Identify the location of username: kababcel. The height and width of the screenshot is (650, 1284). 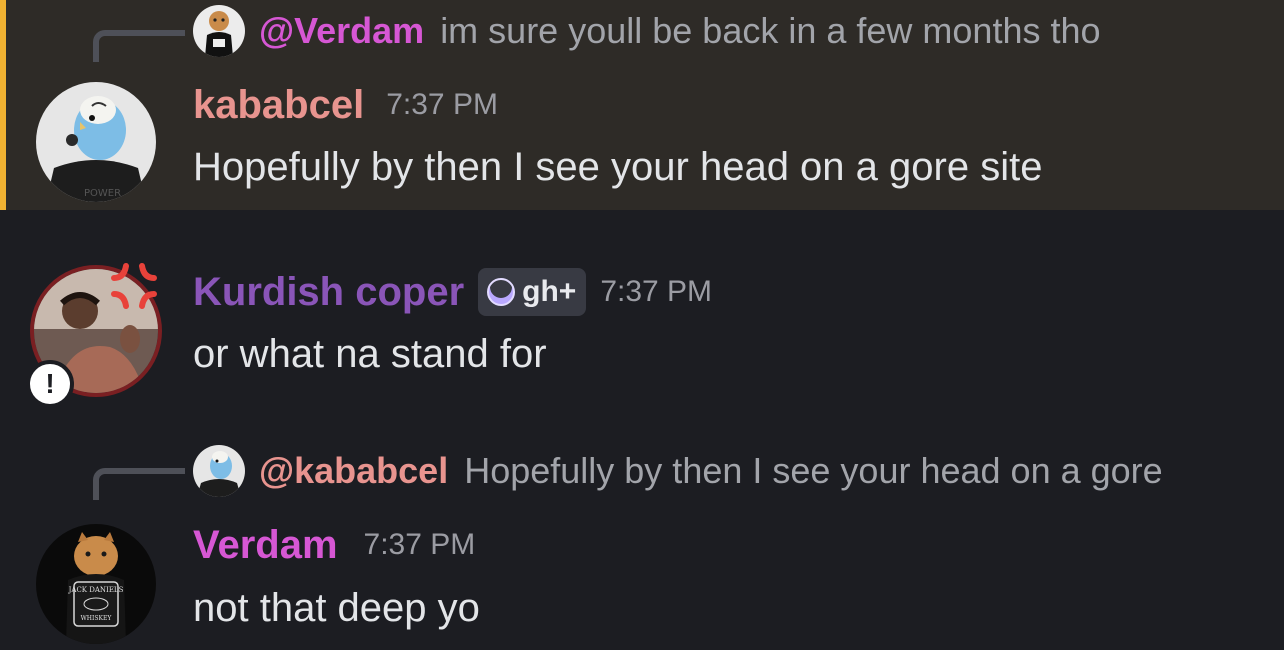
(278, 105).